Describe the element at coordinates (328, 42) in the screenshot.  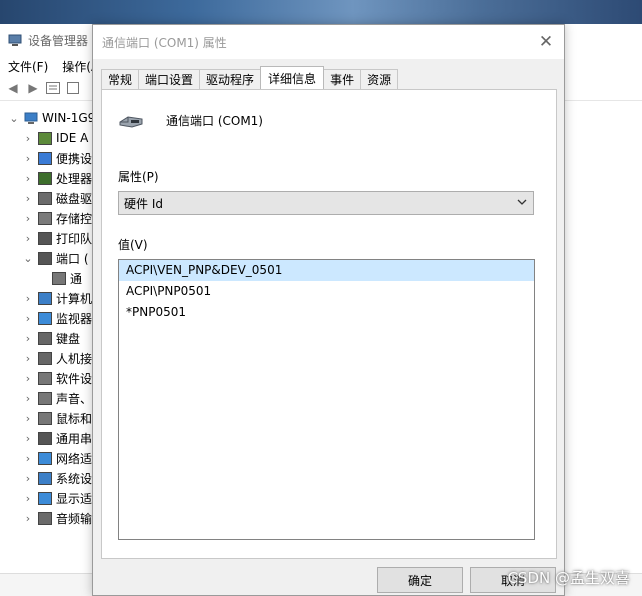
I see `dialog-titlebar: 通信端口 (COM1) 属性` at that location.